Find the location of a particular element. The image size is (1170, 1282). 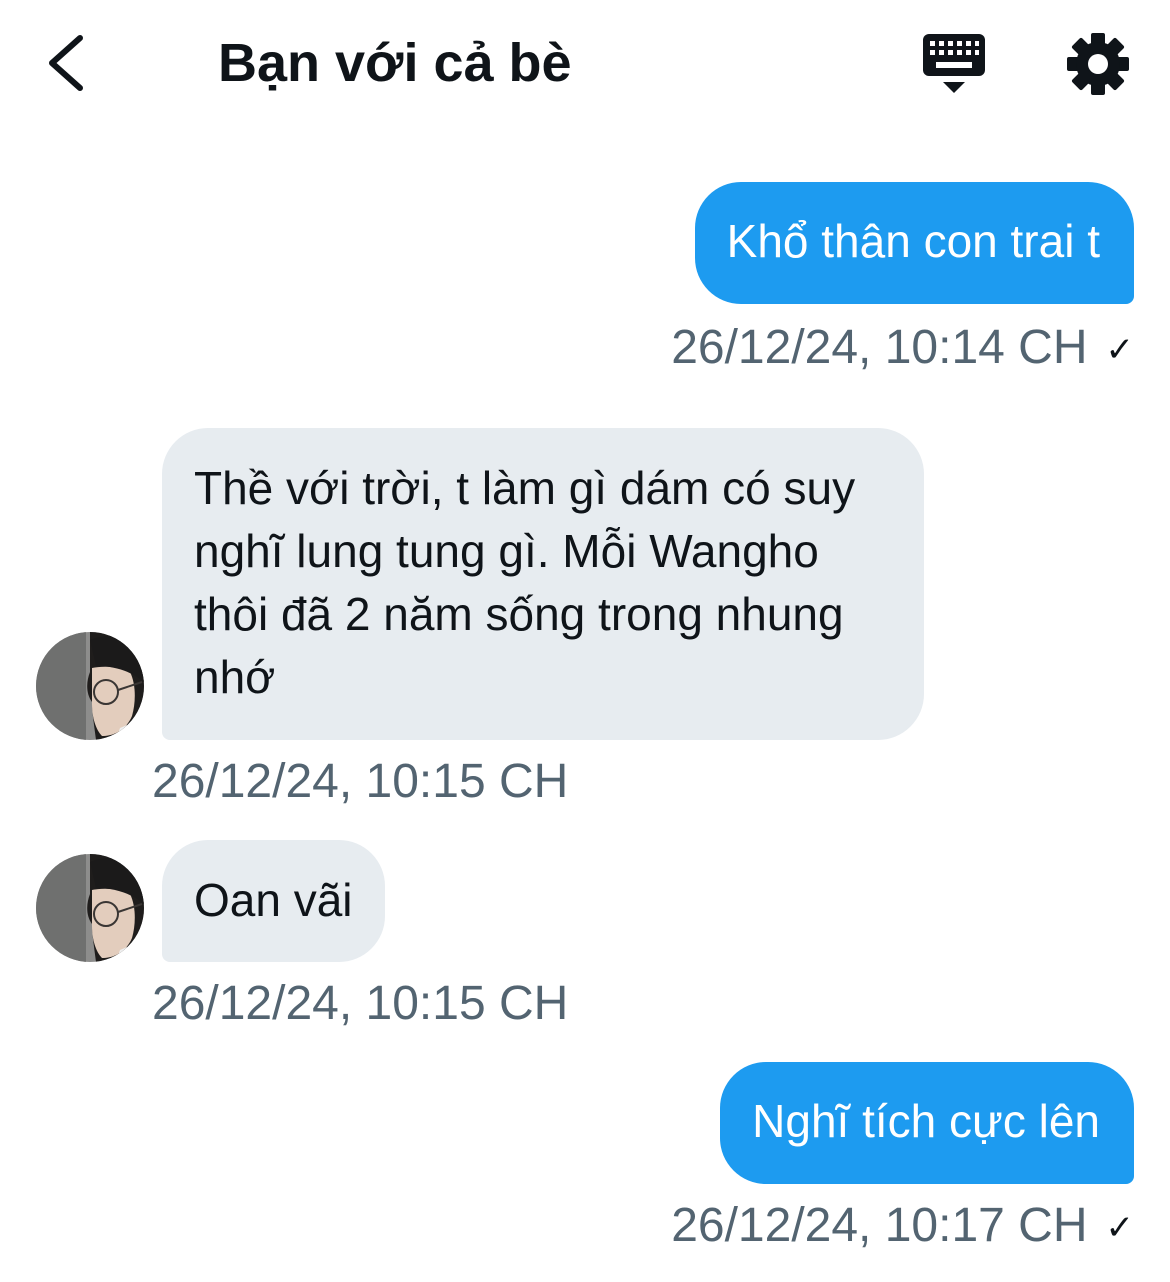

message-text: Nghĩ tích cực lên is located at coordinates (926, 1121).